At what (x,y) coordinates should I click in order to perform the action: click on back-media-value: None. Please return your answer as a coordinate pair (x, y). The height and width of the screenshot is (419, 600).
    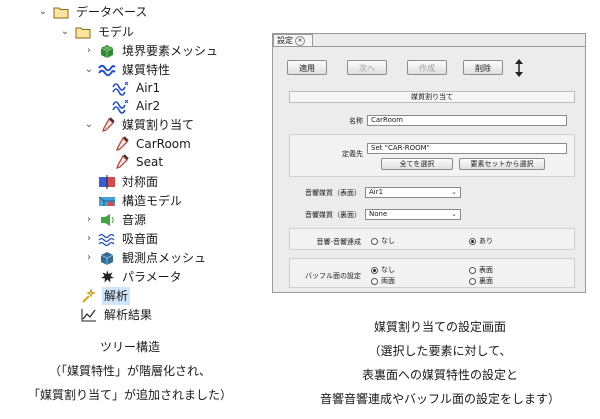
    Looking at the image, I should click on (378, 214).